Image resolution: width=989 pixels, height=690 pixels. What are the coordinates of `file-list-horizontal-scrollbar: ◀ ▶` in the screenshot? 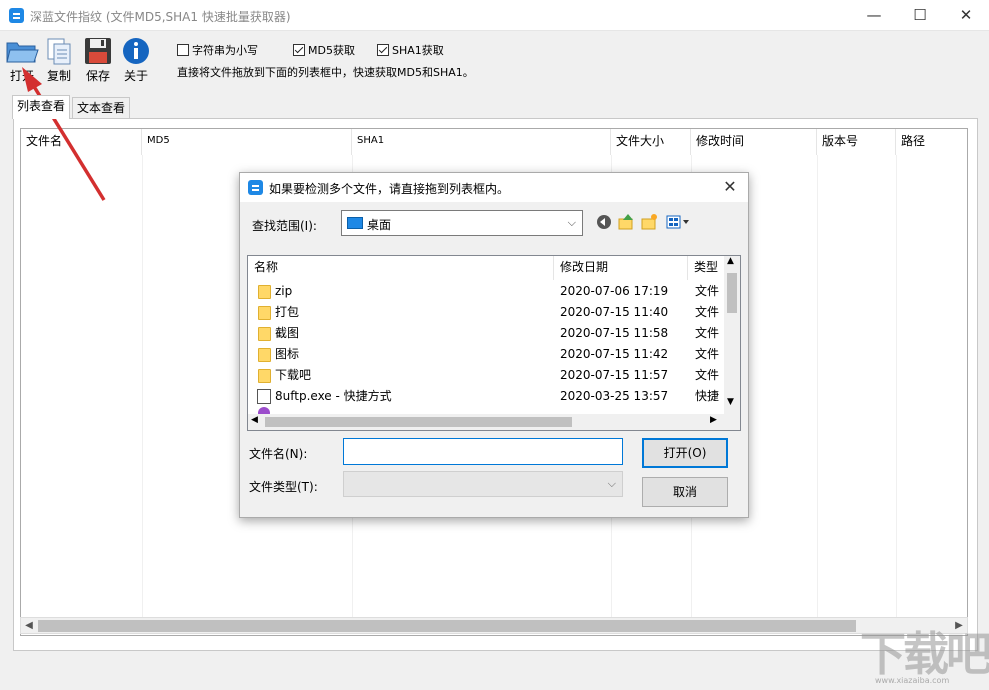 It's located at (494, 422).